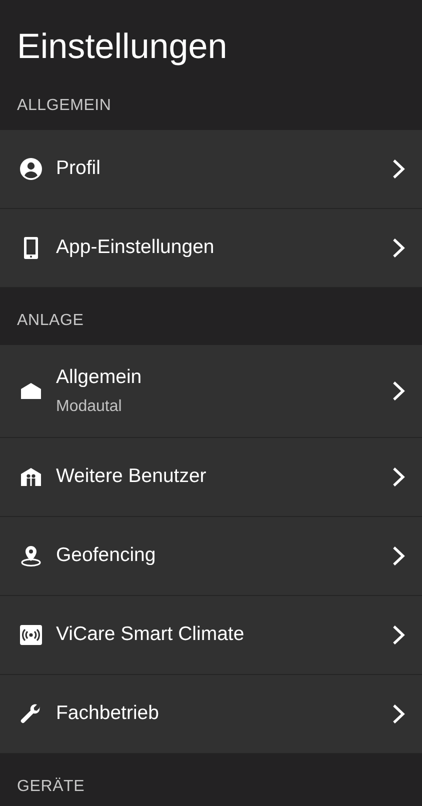  Describe the element at coordinates (31, 635) in the screenshot. I see `wireless-signal-icon` at that location.